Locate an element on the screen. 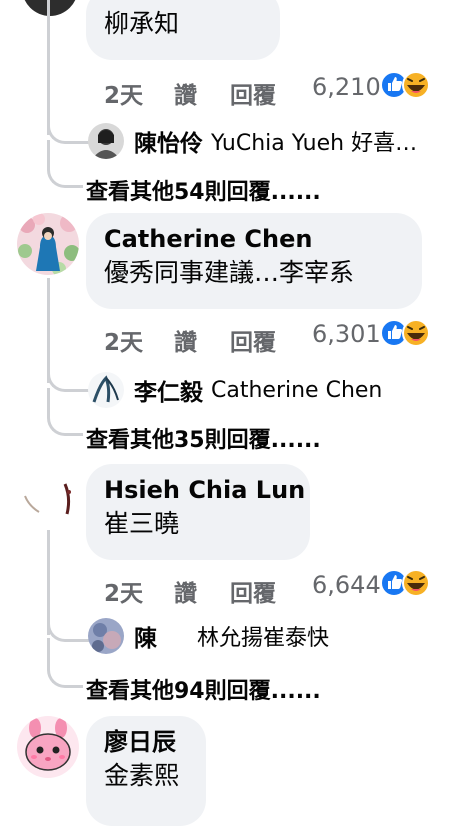  comment-author: Hsieh Chia Lun is located at coordinates (204, 490).